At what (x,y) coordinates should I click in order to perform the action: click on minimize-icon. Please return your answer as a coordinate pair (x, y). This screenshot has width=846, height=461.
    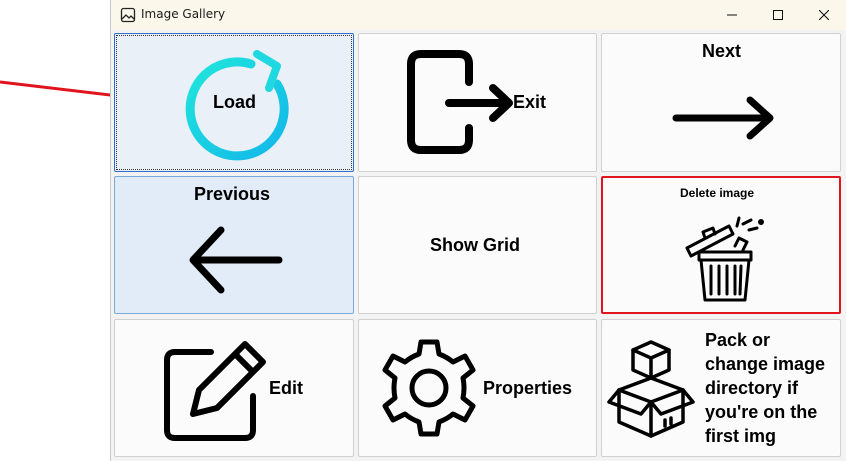
    Looking at the image, I should click on (732, 15).